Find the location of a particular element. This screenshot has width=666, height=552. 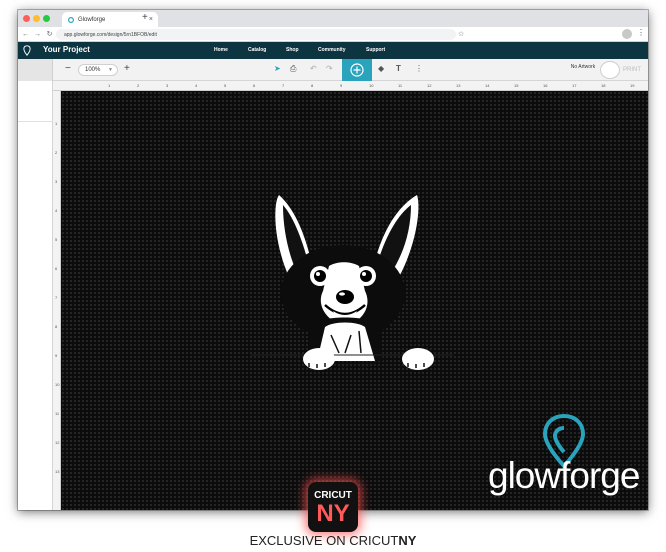

glowforge-wordmark: glowforge is located at coordinates (564, 475).